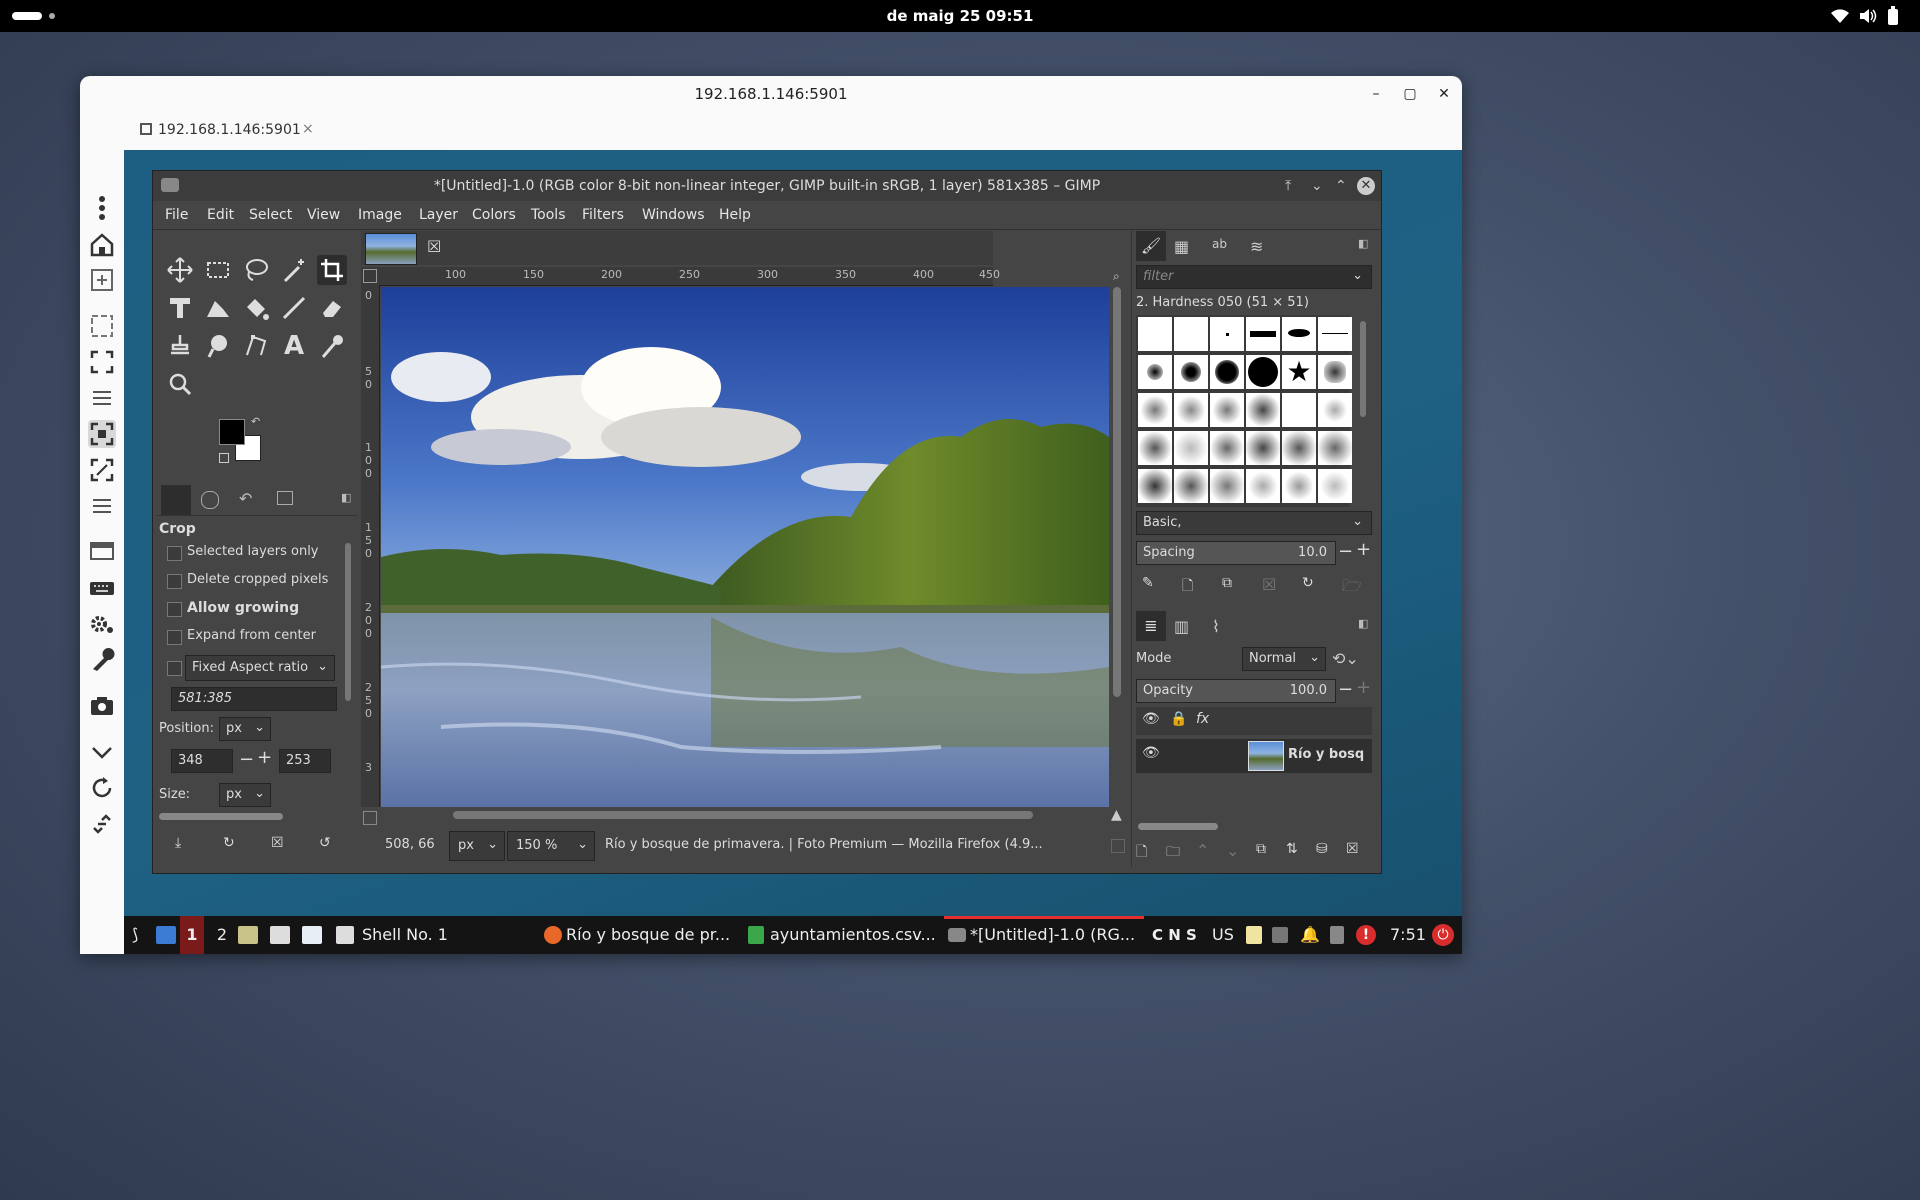 Image resolution: width=1920 pixels, height=1200 pixels. What do you see at coordinates (1299, 372) in the screenshot?
I see `brush-item: ★` at bounding box center [1299, 372].